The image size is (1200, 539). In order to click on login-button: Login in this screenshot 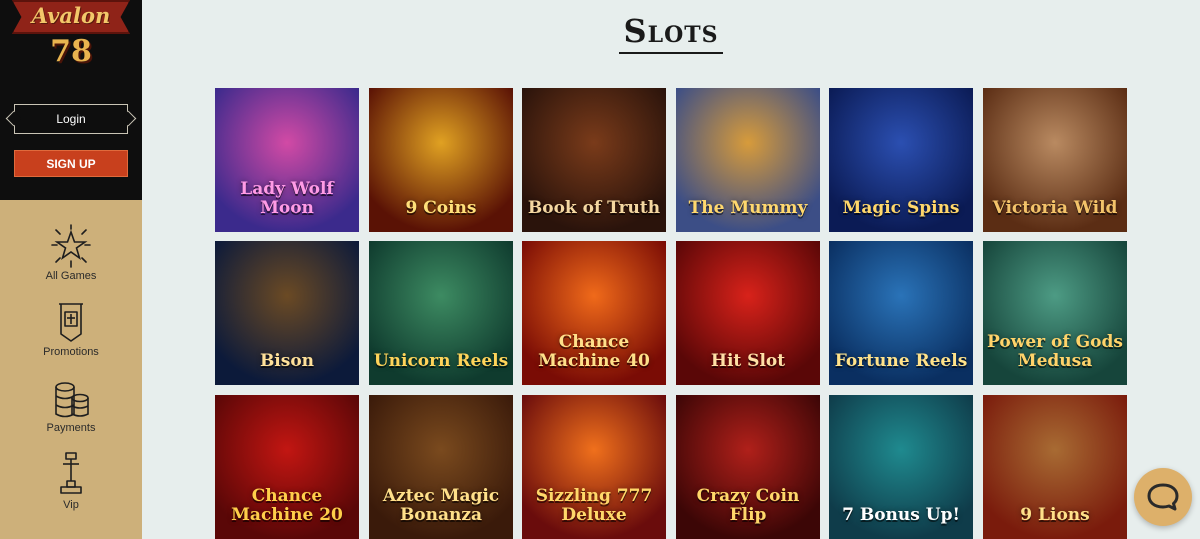, I will do `click(71, 119)`.